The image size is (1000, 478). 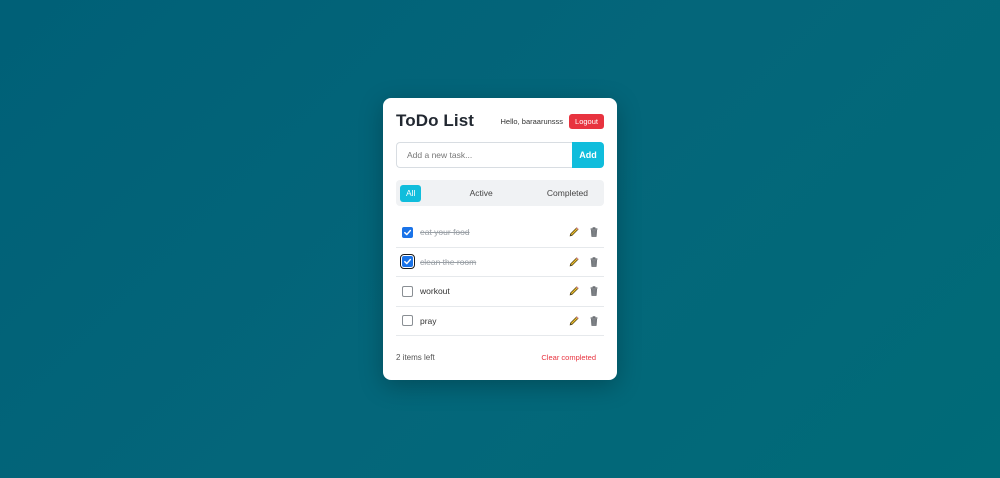 I want to click on filter-completed: Completed, so click(x=567, y=193).